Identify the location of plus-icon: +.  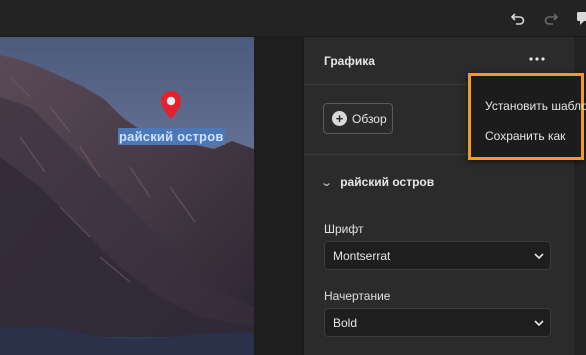
(339, 118).